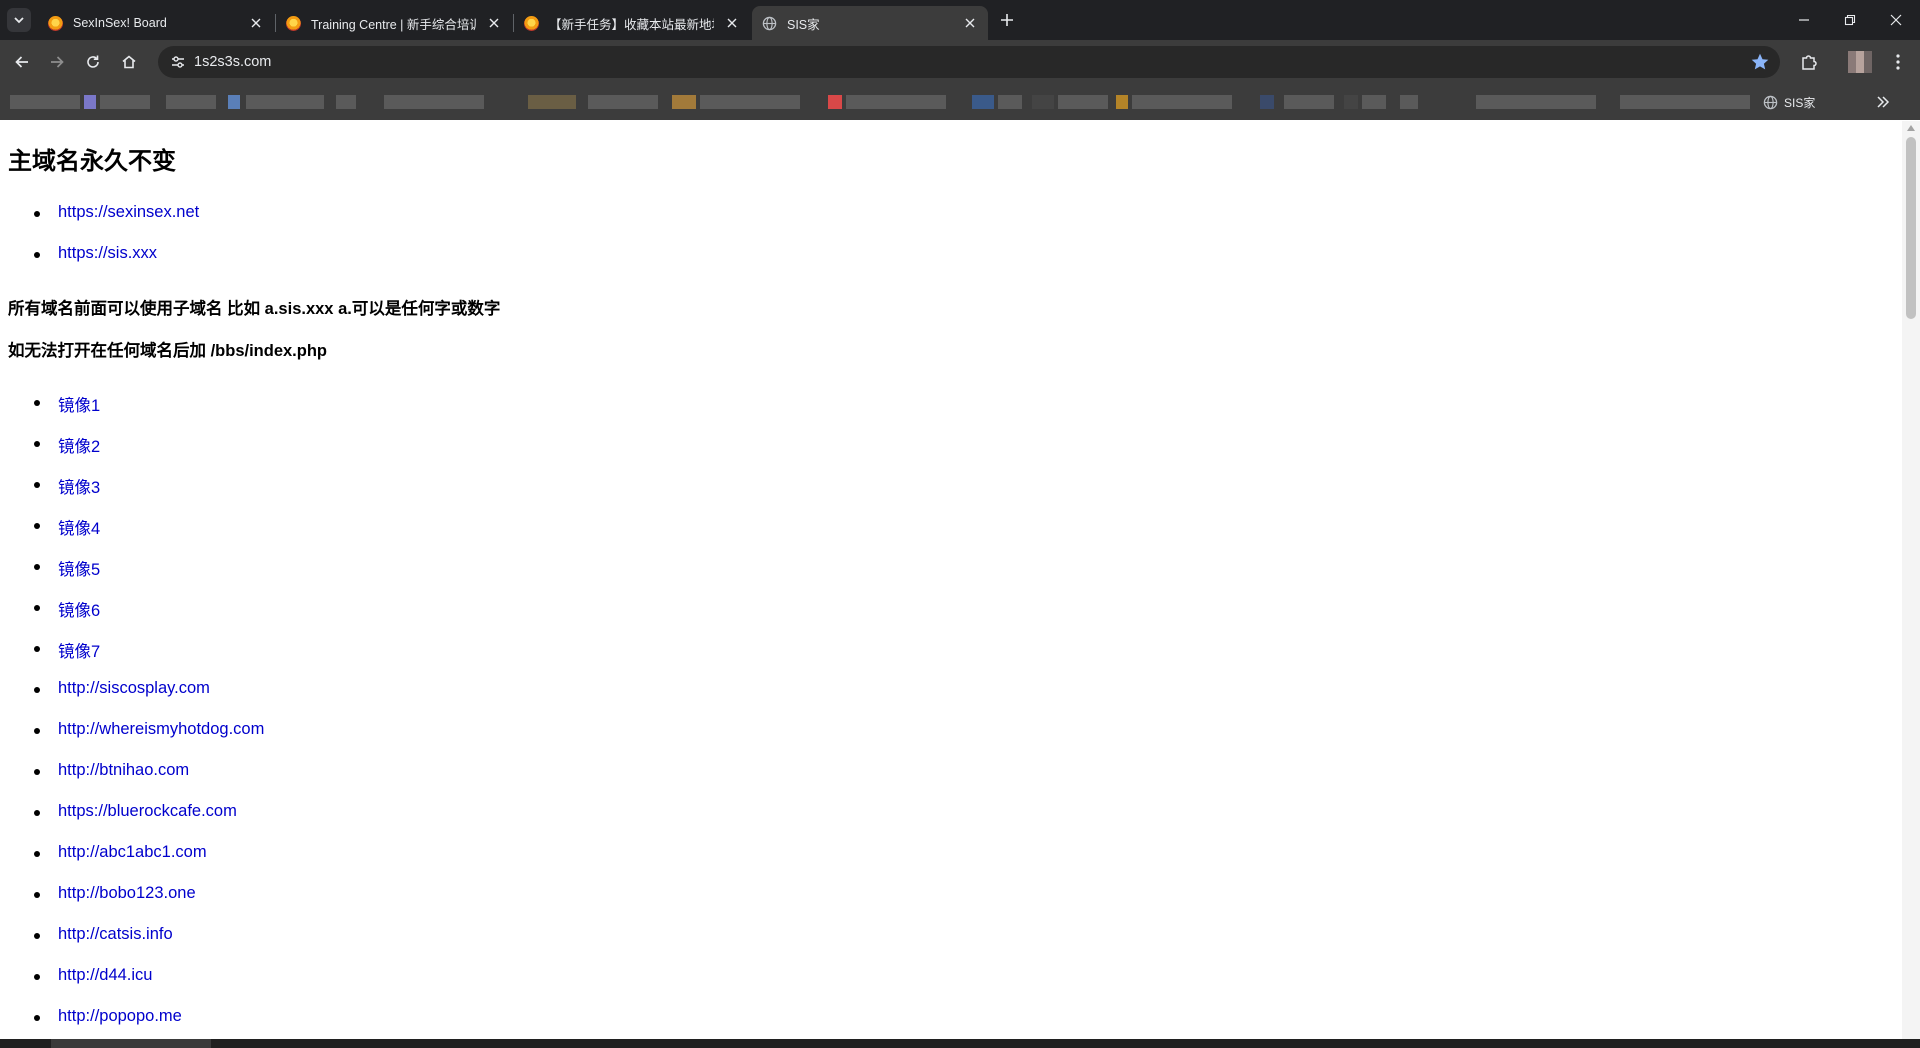  Describe the element at coordinates (960, 1043) in the screenshot. I see `os-taskbar` at that location.